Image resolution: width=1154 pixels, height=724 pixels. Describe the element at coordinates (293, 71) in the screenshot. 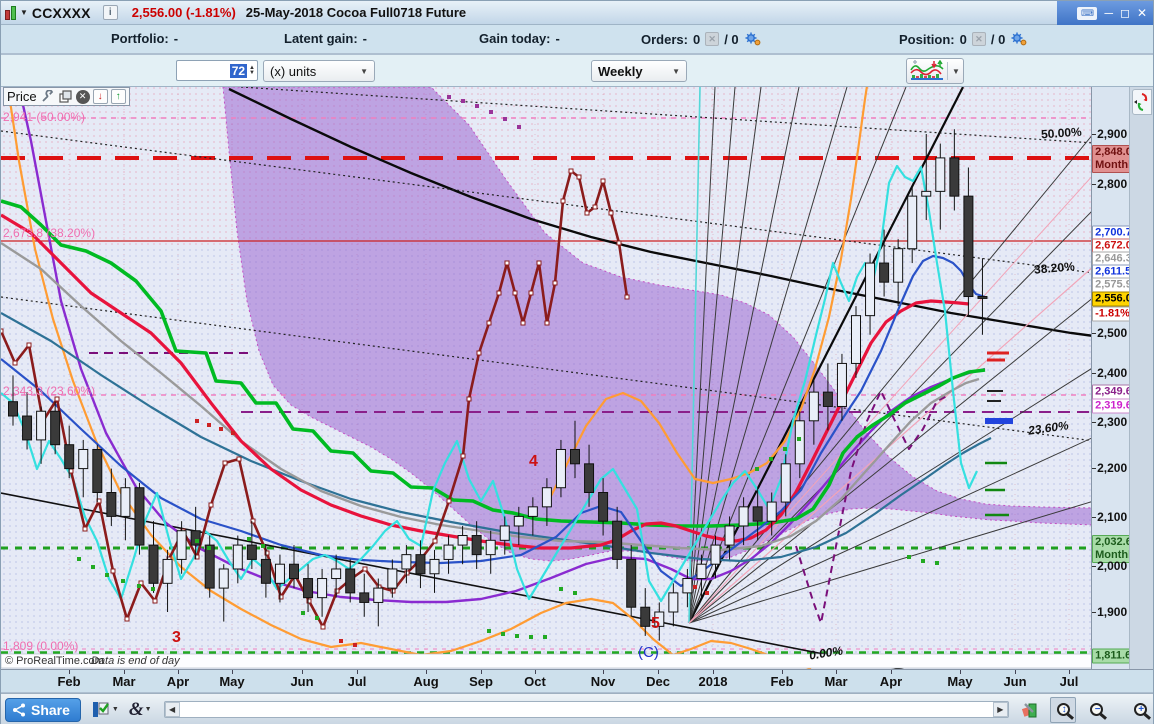

I see `units-mode-value: (x) units` at that location.